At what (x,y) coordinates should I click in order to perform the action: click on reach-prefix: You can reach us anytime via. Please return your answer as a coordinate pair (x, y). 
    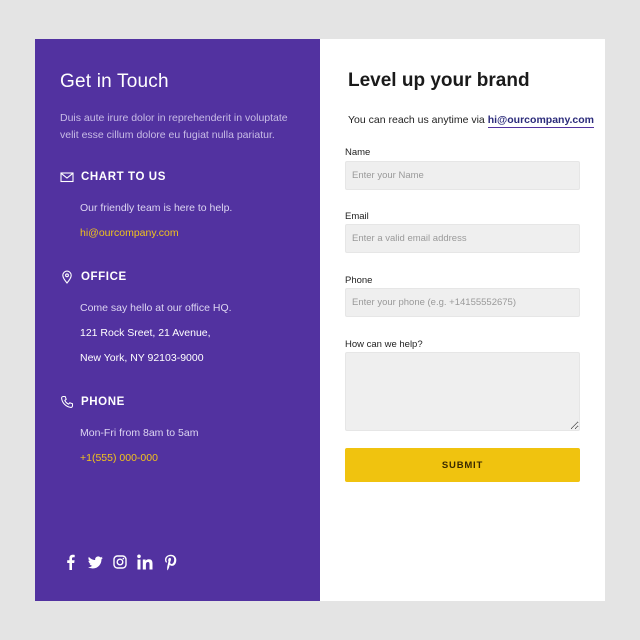
    Looking at the image, I should click on (418, 120).